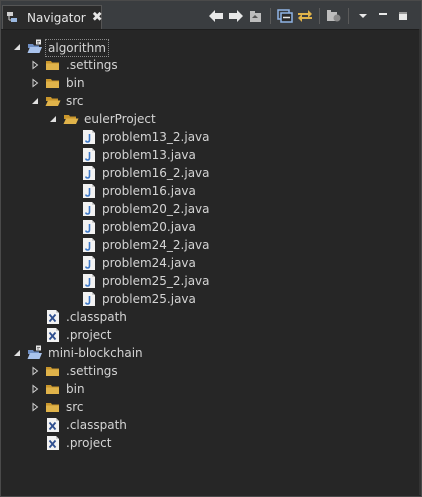 This screenshot has height=497, width=422. What do you see at coordinates (156, 245) in the screenshot?
I see `tree-item-label: problem24_2.java` at bounding box center [156, 245].